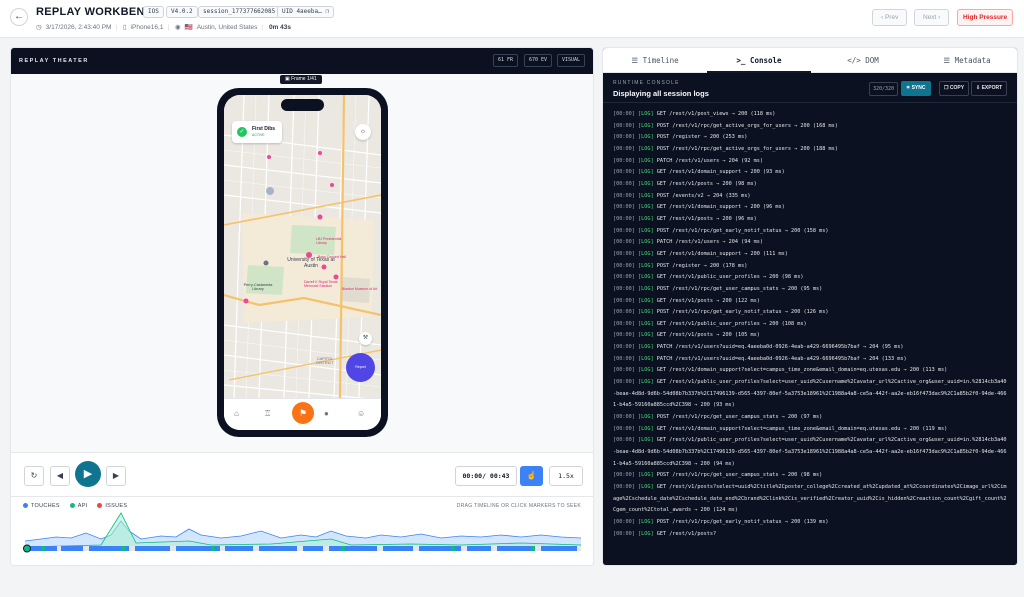 This screenshot has width=1024, height=597. Describe the element at coordinates (966, 60) in the screenshot. I see `tab-metadata: ☰ Metadata` at that location.